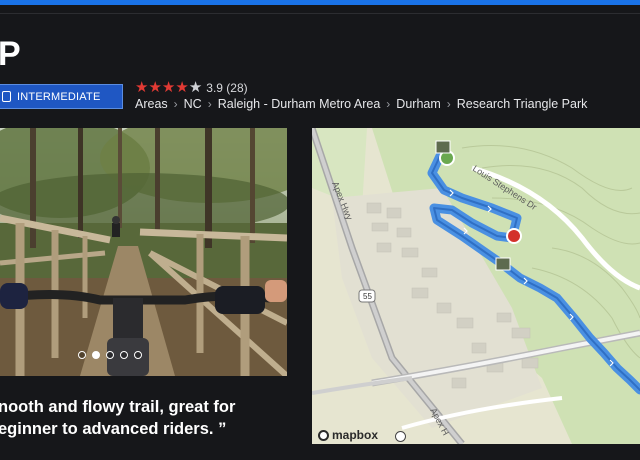  What do you see at coordinates (151, 104) in the screenshot?
I see `breadcrumb-item-areas: Areas` at bounding box center [151, 104].